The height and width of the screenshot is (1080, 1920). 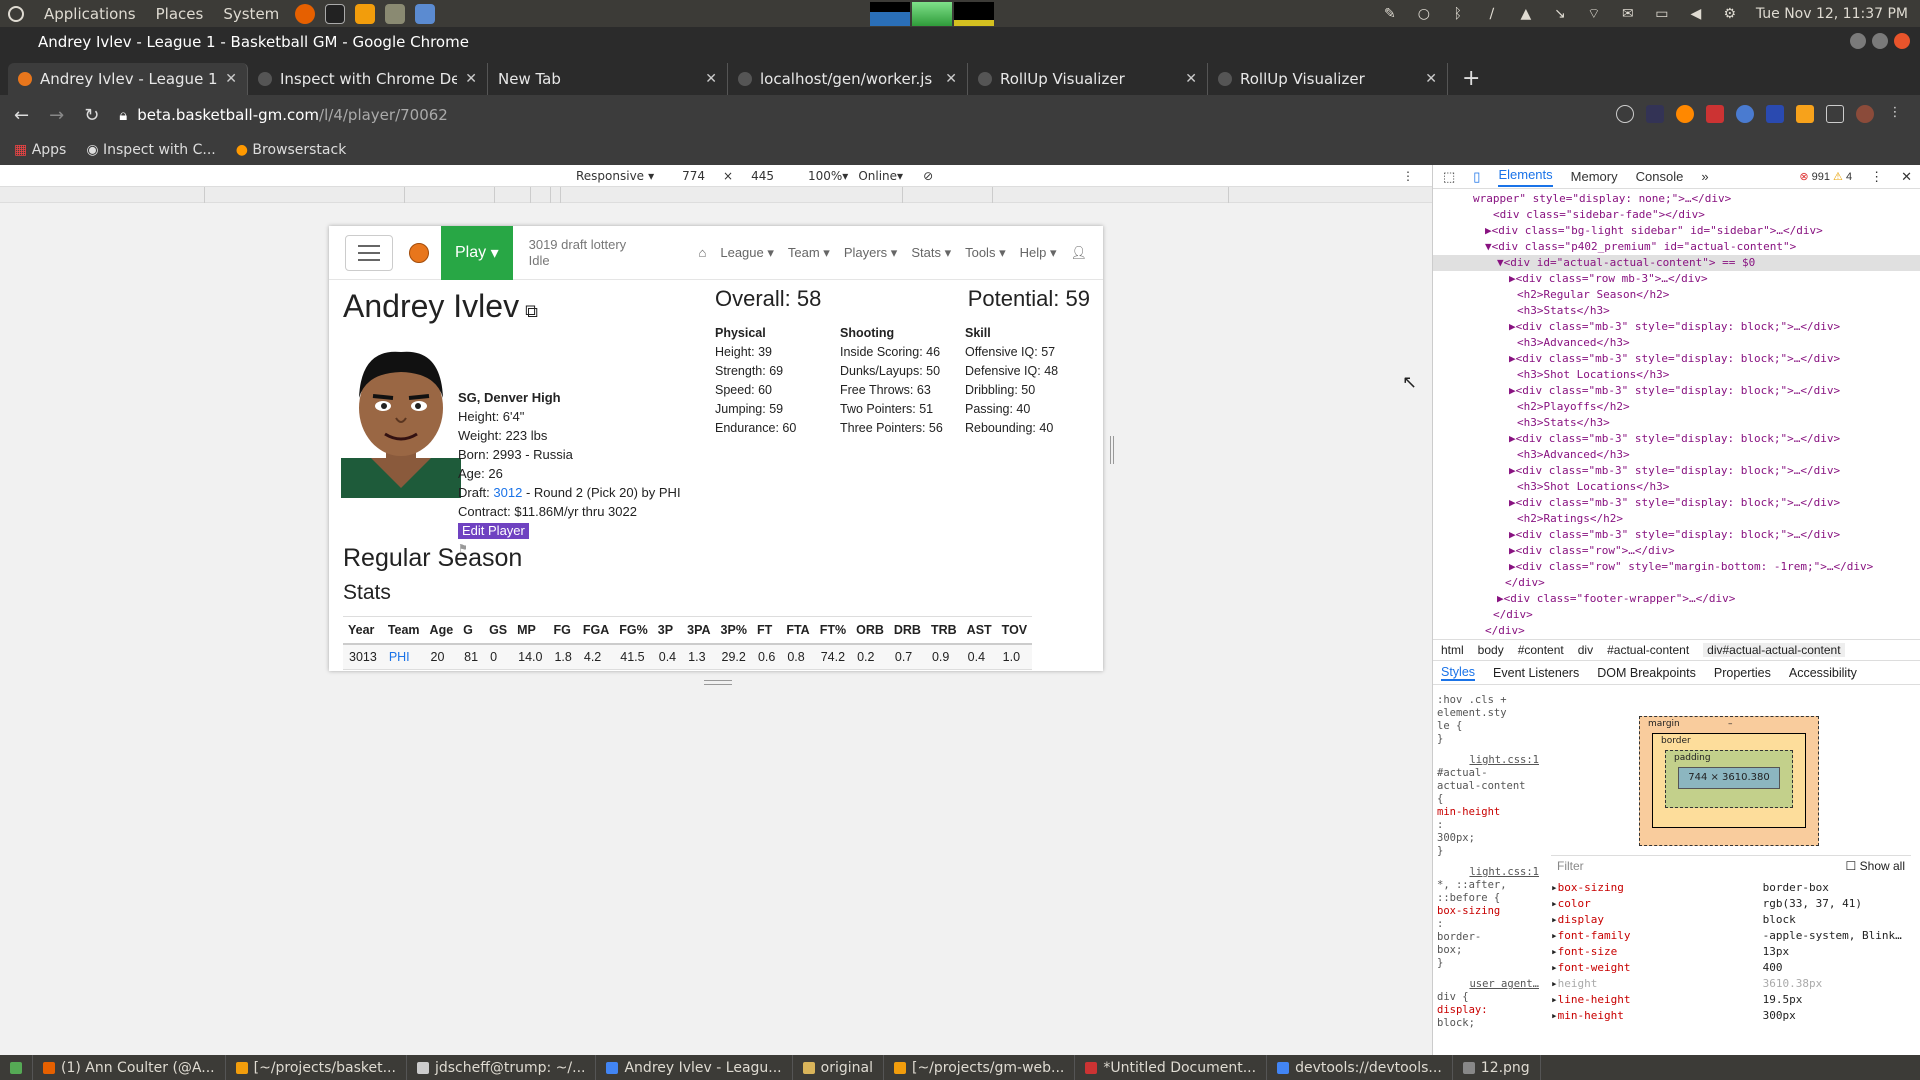 What do you see at coordinates (907, 630) in the screenshot?
I see `column-header: DRB` at bounding box center [907, 630].